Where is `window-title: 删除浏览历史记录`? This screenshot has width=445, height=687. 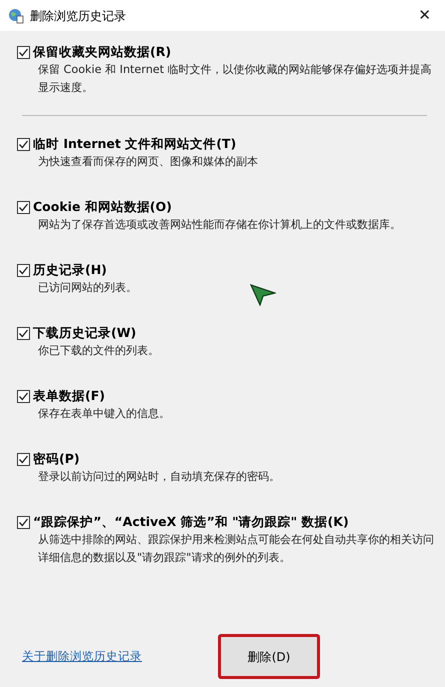 window-title: 删除浏览历史记录 is located at coordinates (78, 16).